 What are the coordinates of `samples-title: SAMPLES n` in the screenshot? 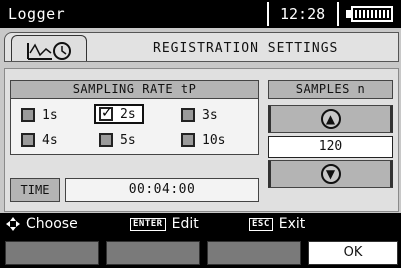 It's located at (330, 89).